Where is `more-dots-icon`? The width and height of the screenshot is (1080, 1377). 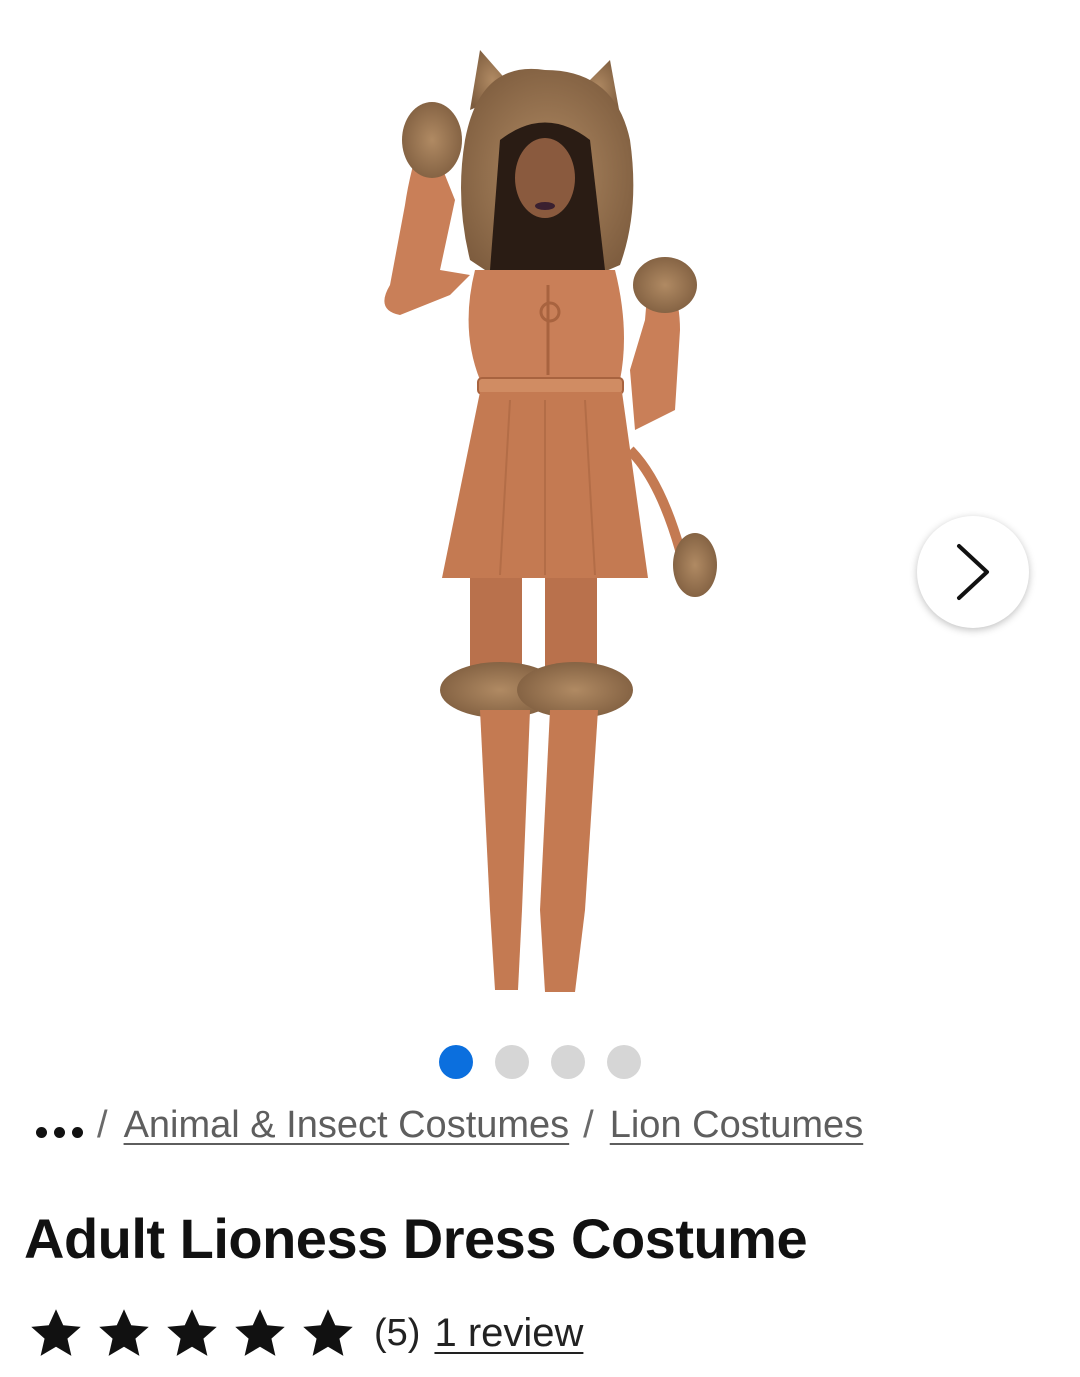
more-dots-icon is located at coordinates (59, 1132).